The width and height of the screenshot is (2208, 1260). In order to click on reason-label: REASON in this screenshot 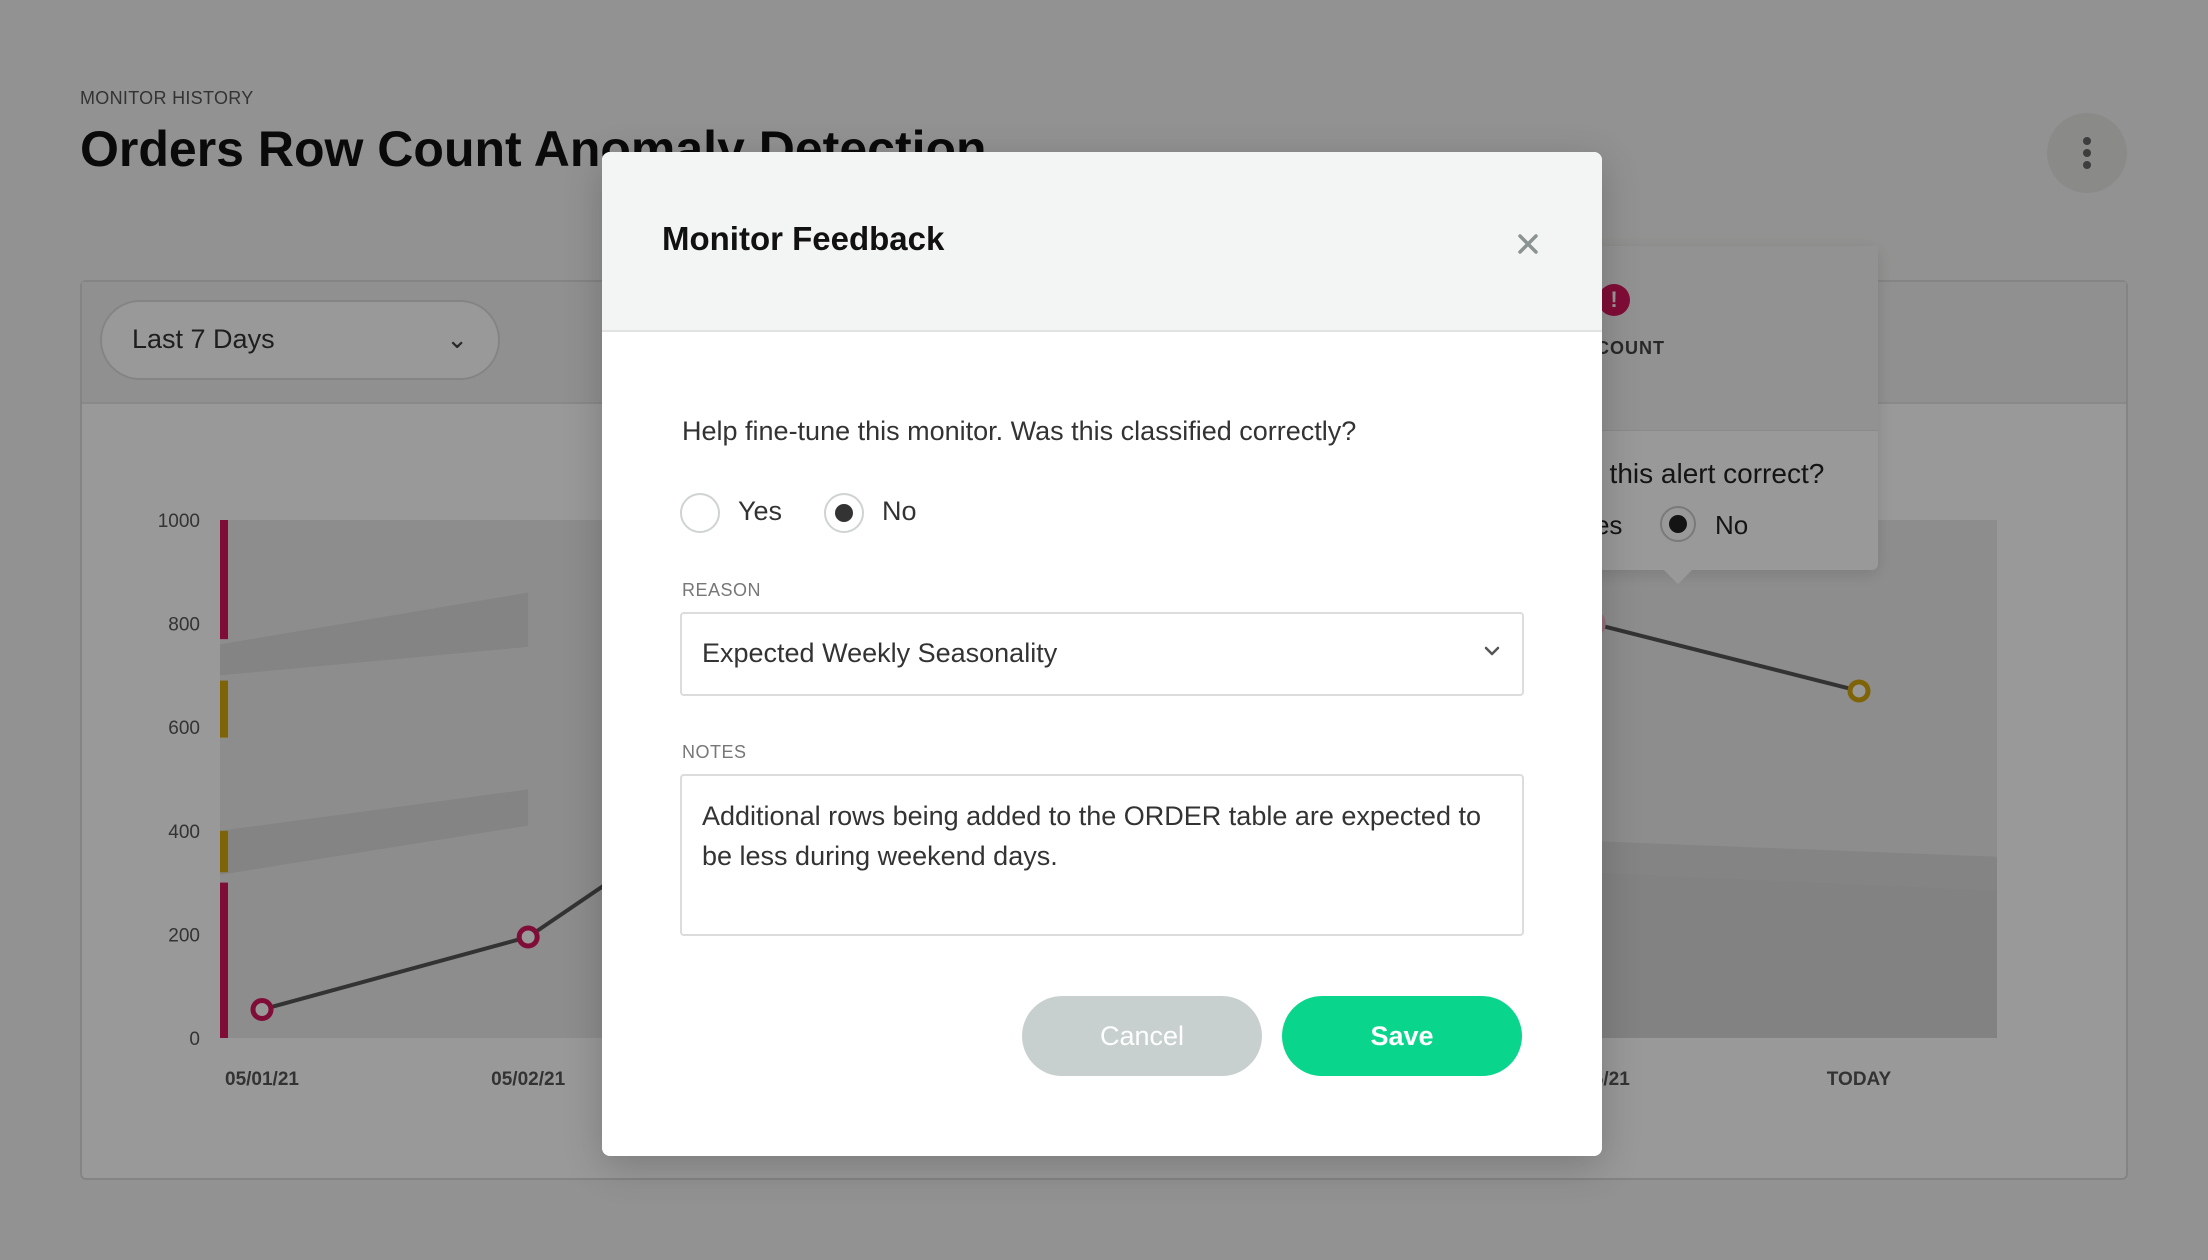, I will do `click(722, 590)`.